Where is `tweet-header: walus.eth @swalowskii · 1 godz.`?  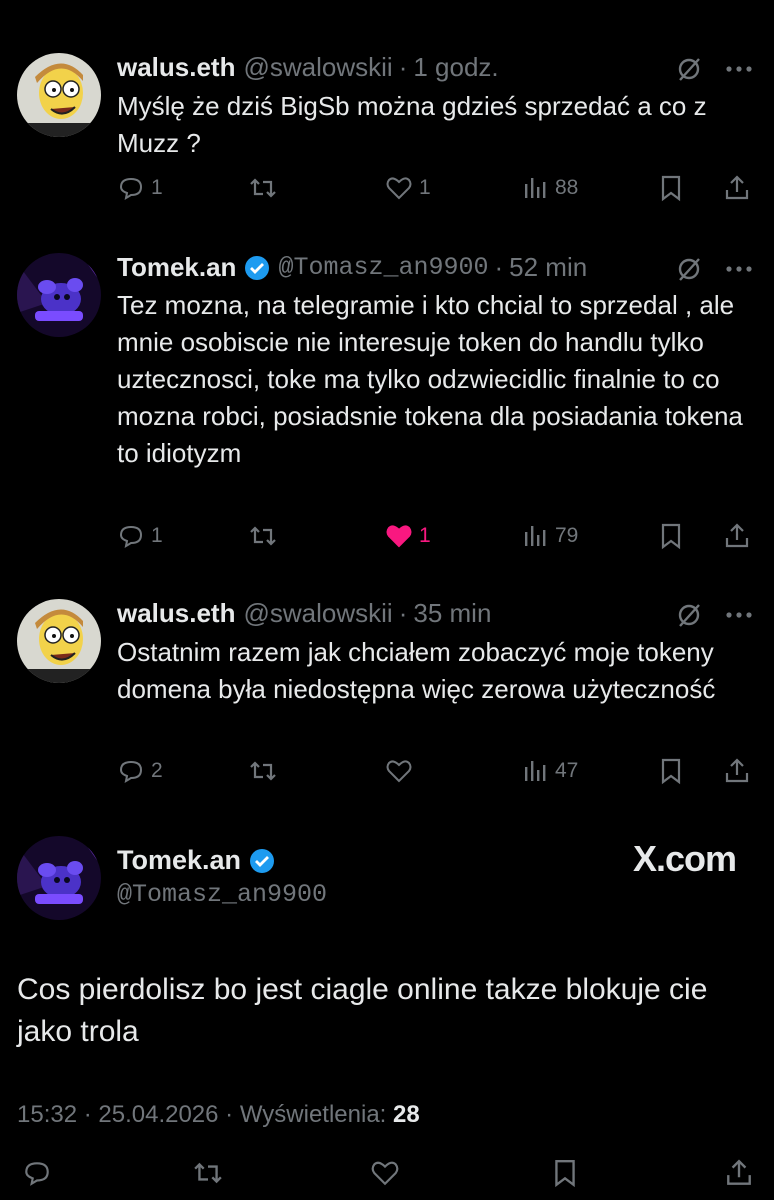
tweet-header: walus.eth @swalowskii · 1 godz. is located at coordinates (308, 67).